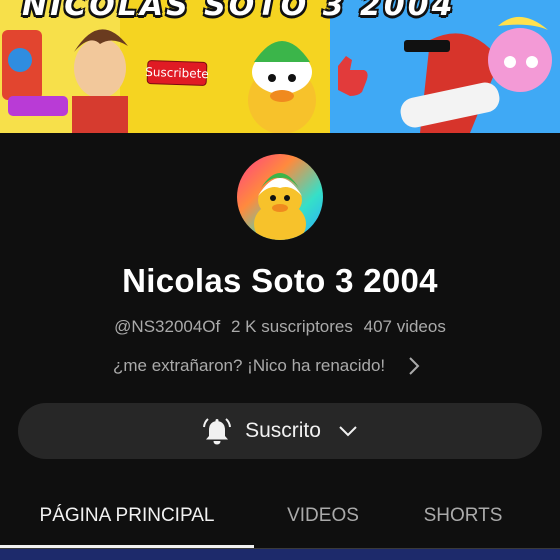  What do you see at coordinates (280, 280) in the screenshot?
I see `channel-name: Nicolas Soto 3 2004` at bounding box center [280, 280].